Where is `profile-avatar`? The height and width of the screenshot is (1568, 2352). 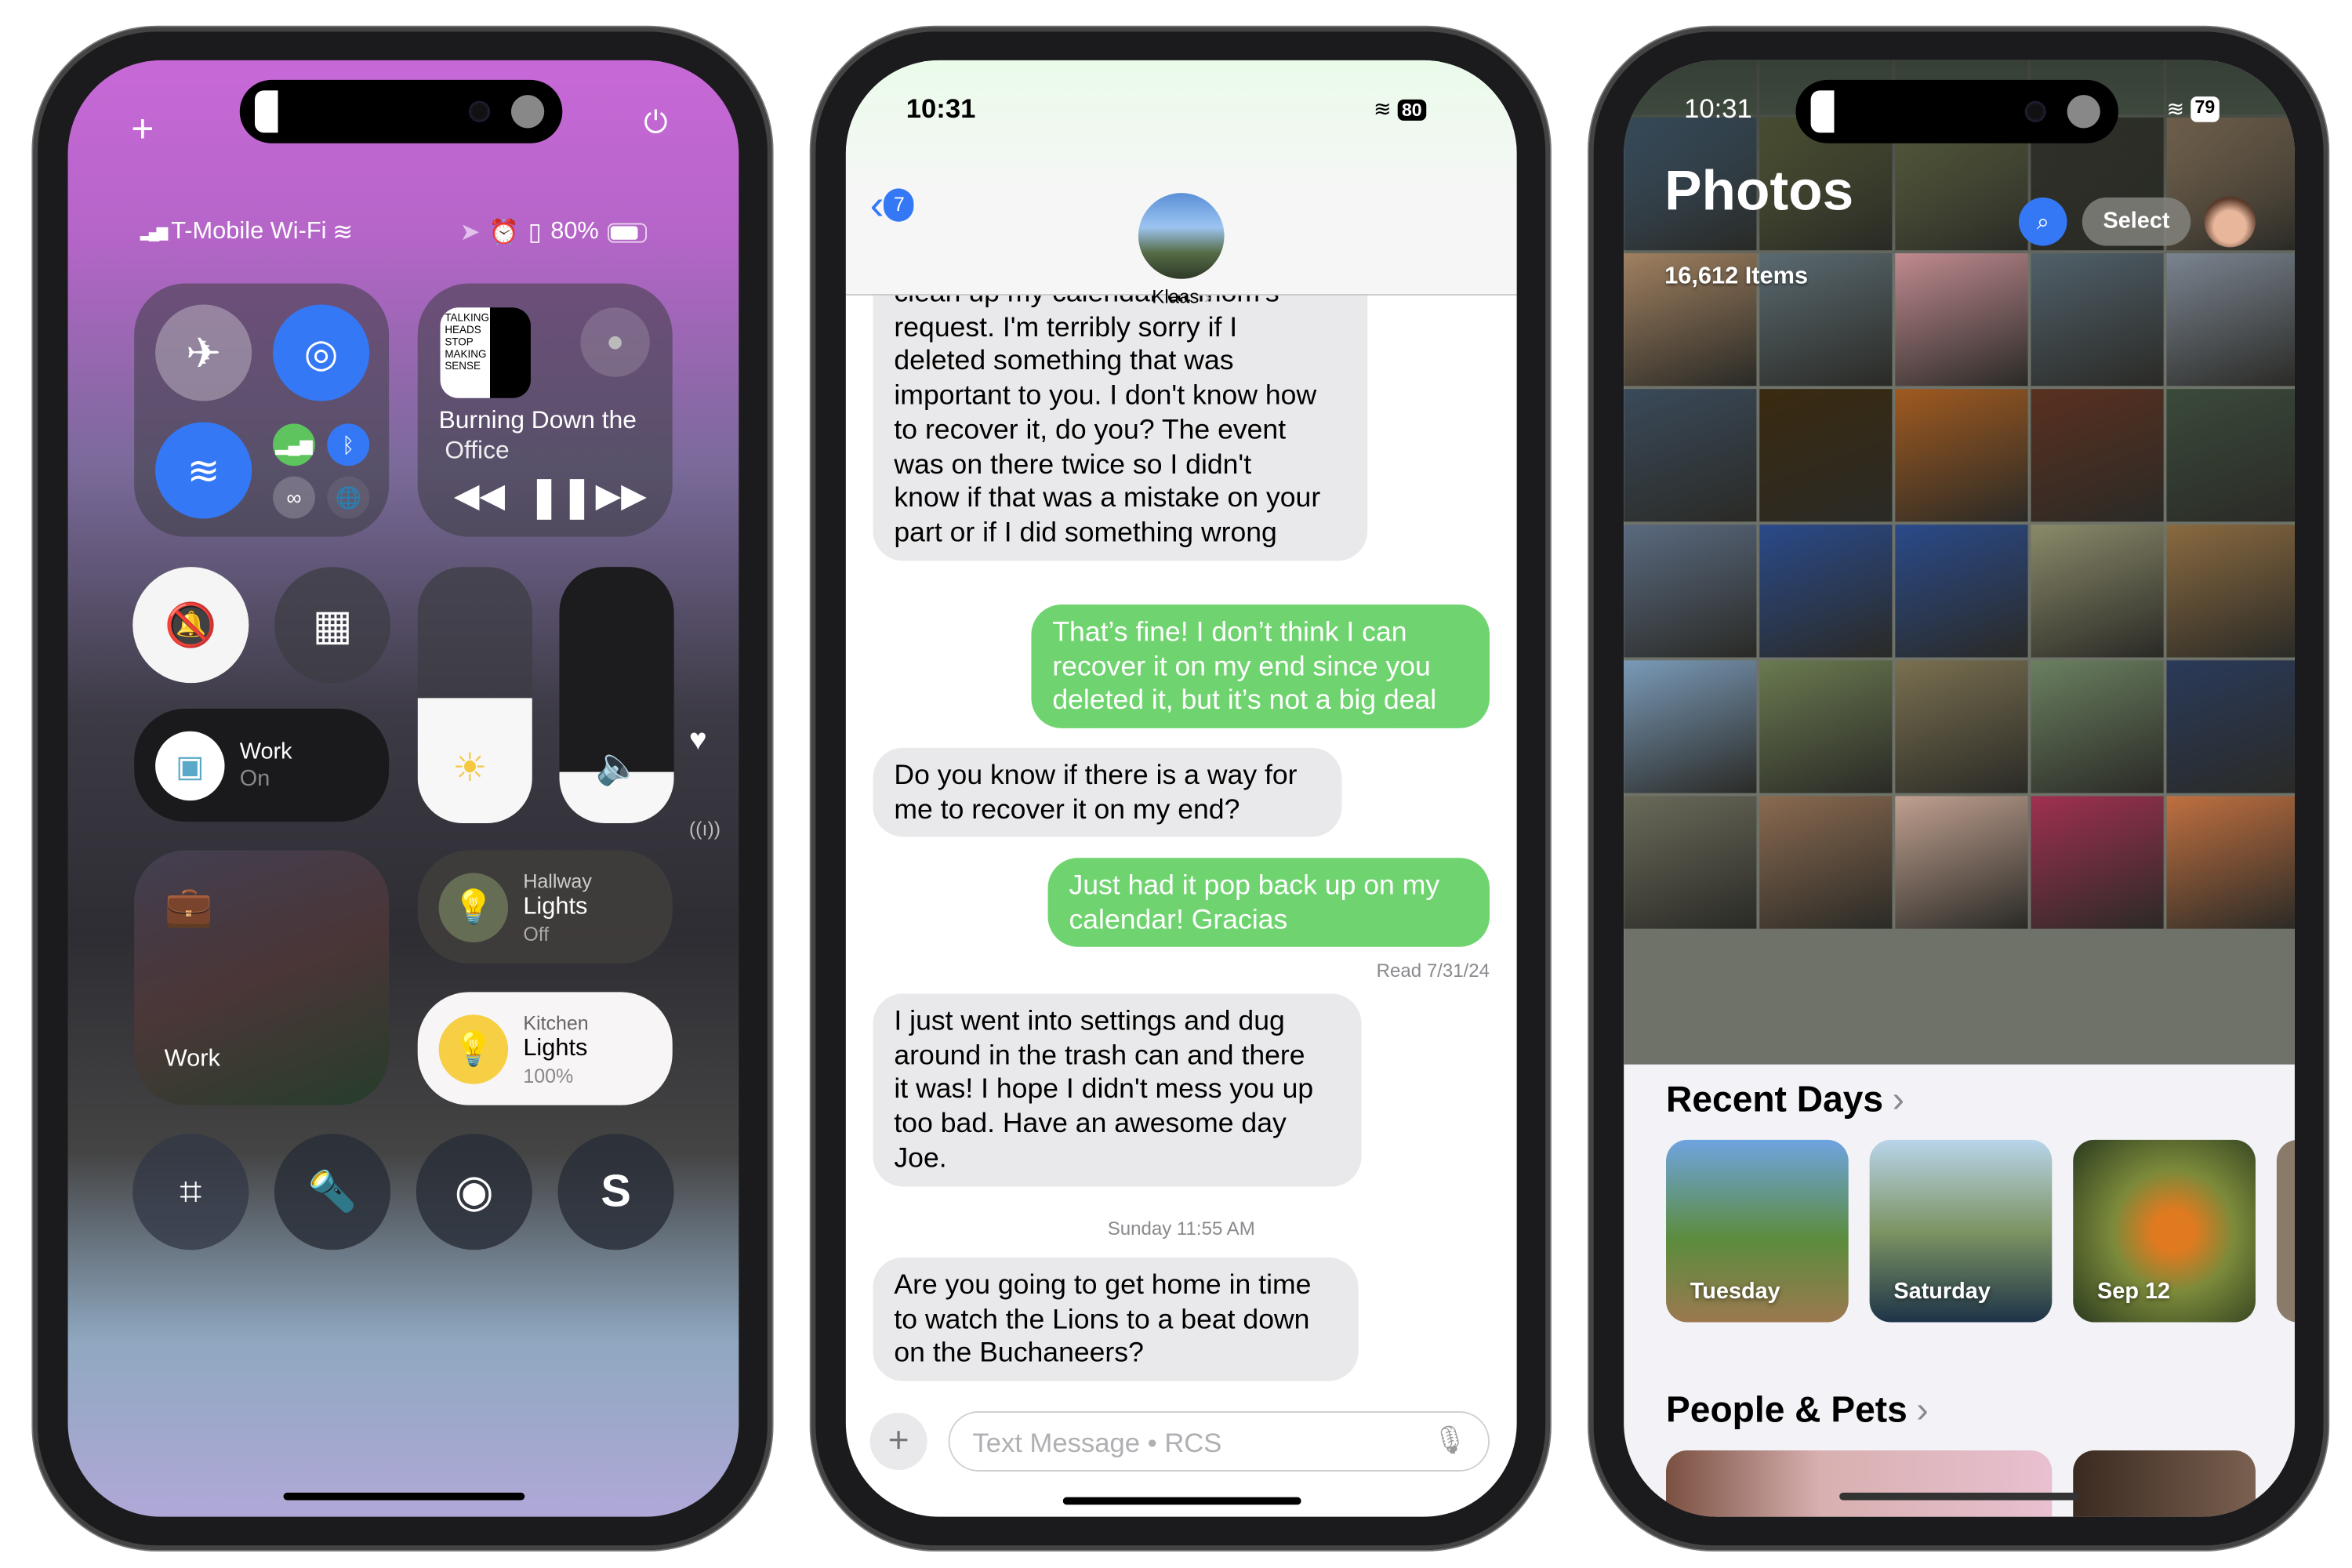 profile-avatar is located at coordinates (2230, 222).